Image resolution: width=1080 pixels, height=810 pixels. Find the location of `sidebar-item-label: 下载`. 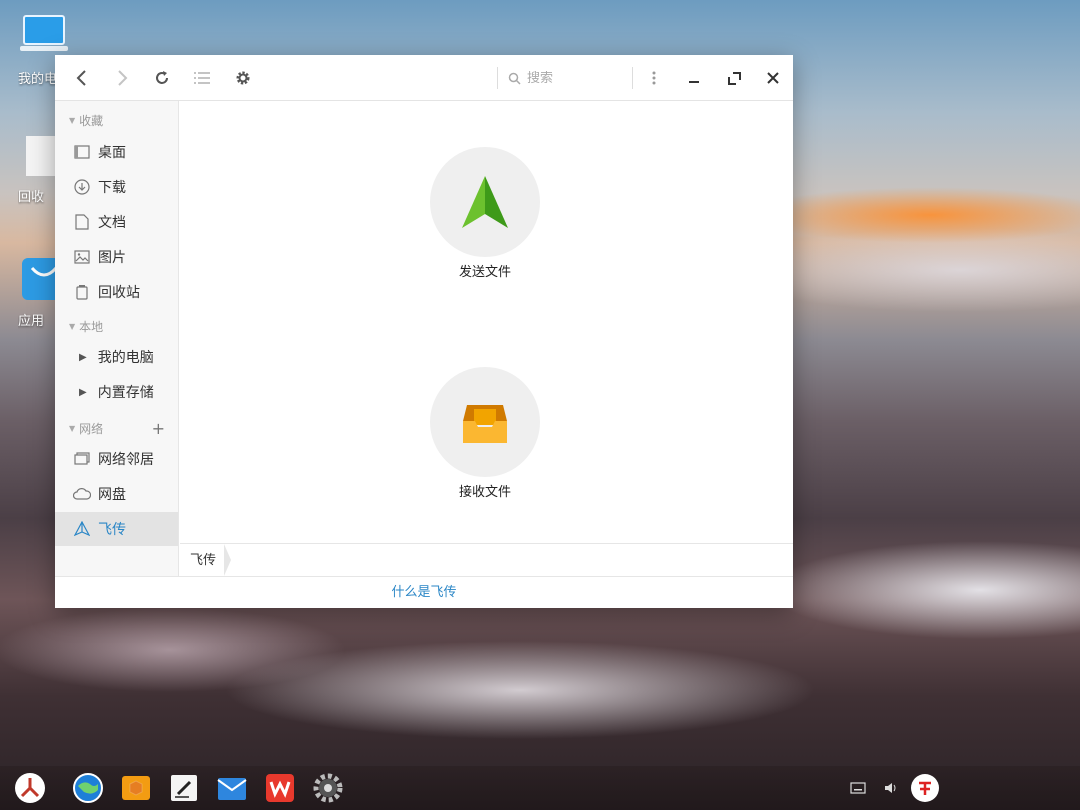

sidebar-item-label: 下载 is located at coordinates (112, 188).